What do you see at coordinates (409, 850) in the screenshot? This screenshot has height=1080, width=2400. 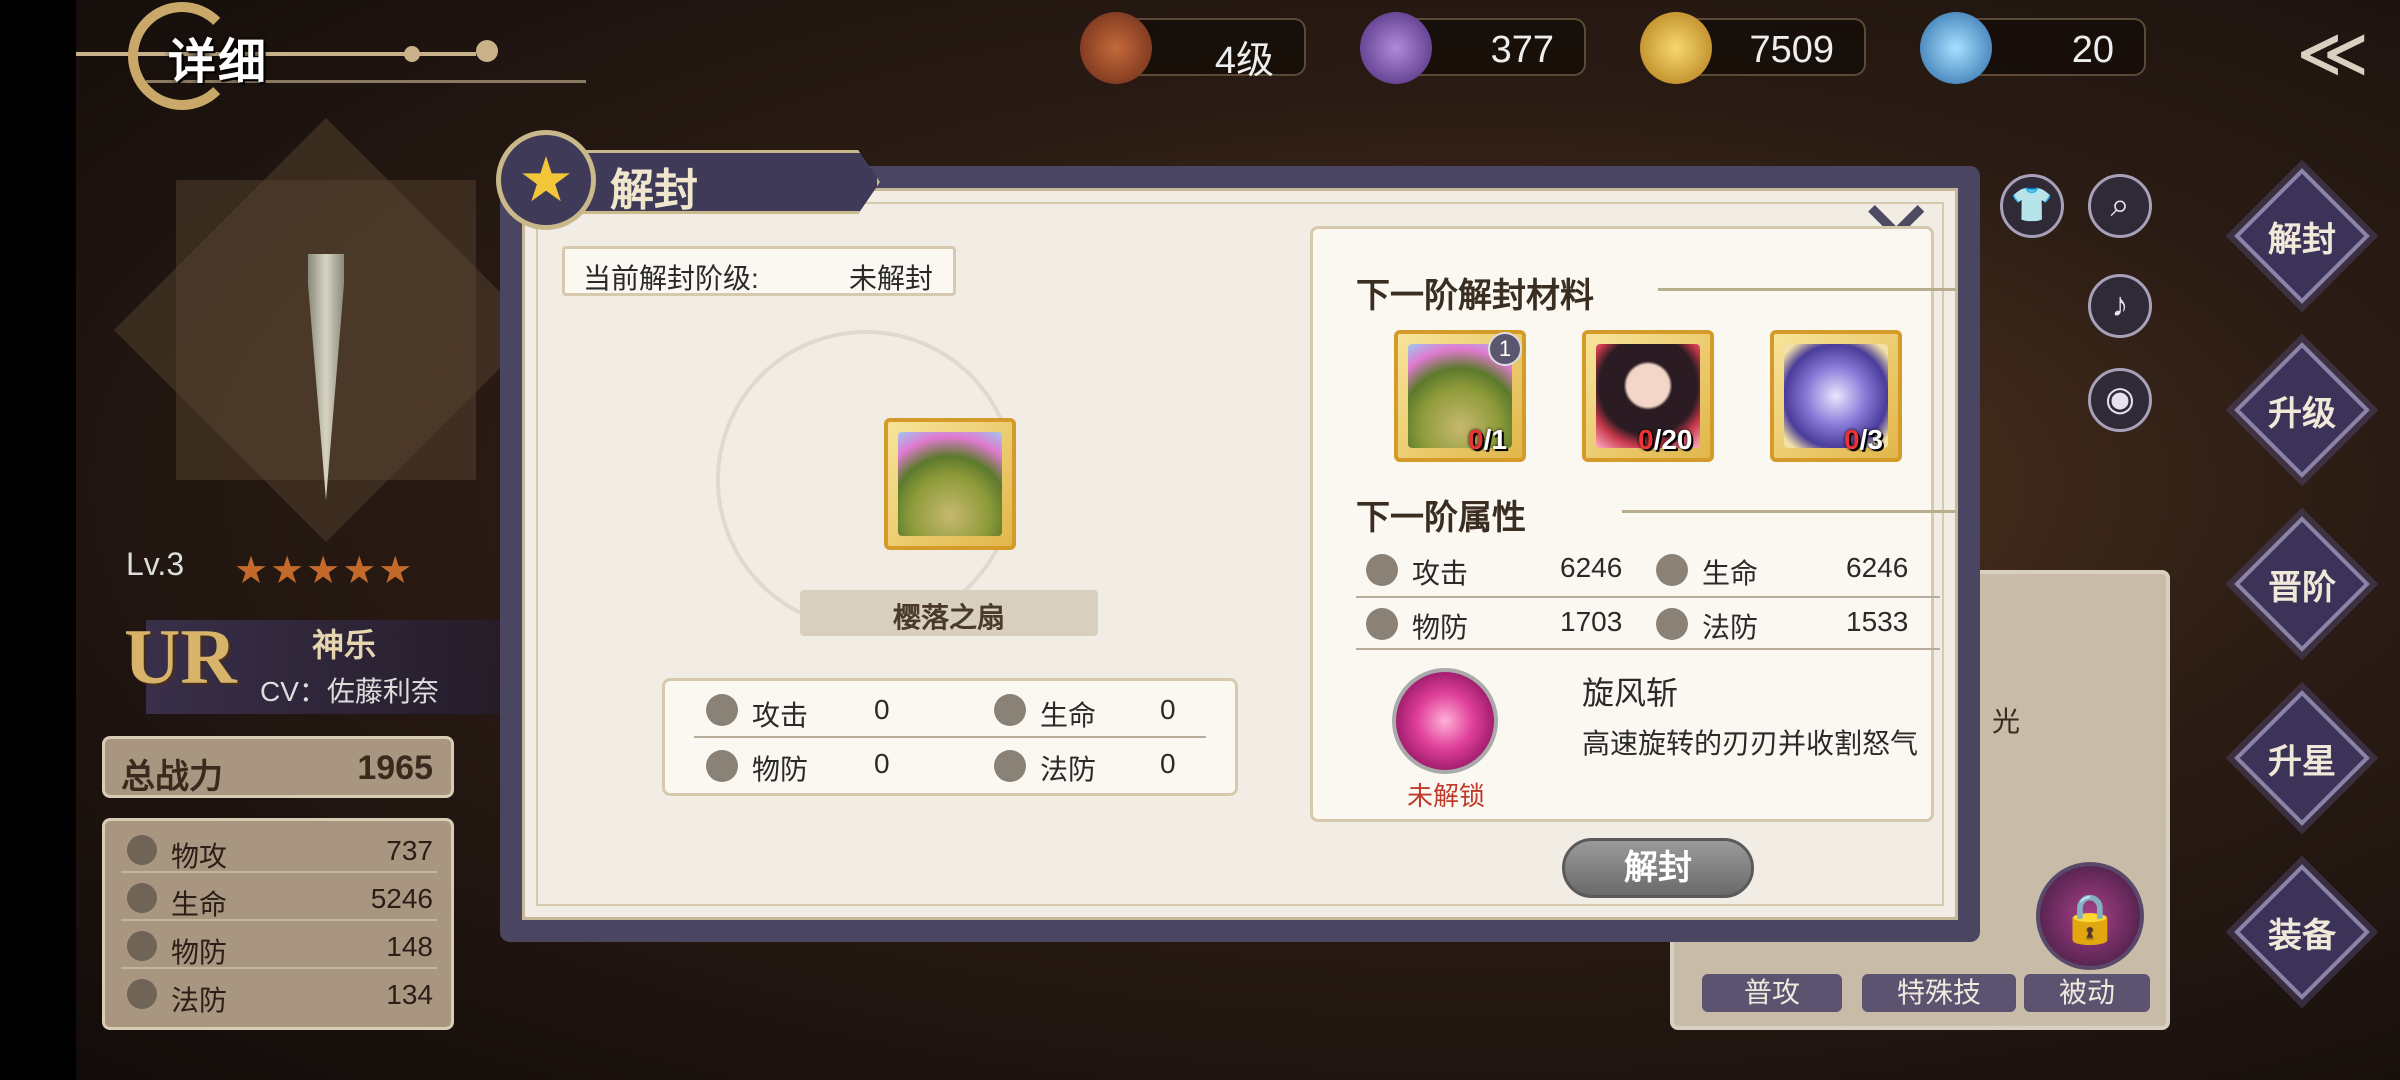 I see `stat-value: 737` at bounding box center [409, 850].